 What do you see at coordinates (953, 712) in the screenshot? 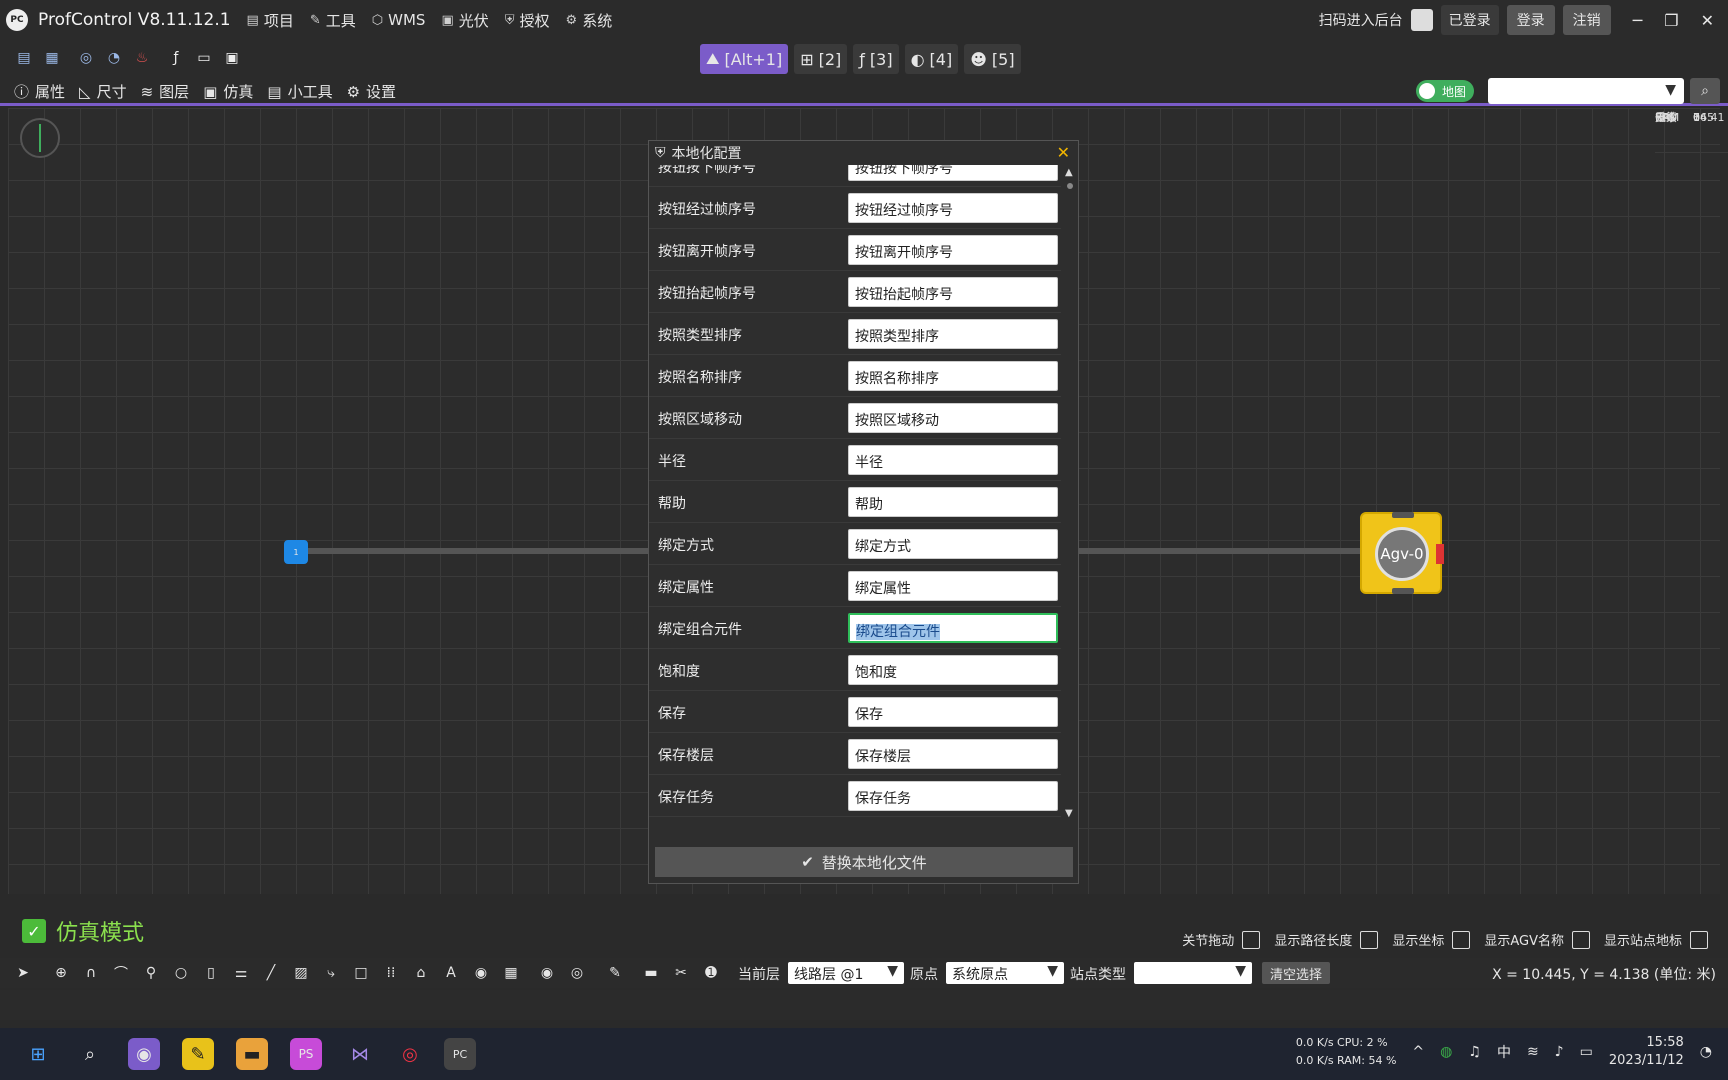
I see `config-value-input: 保存` at bounding box center [953, 712].